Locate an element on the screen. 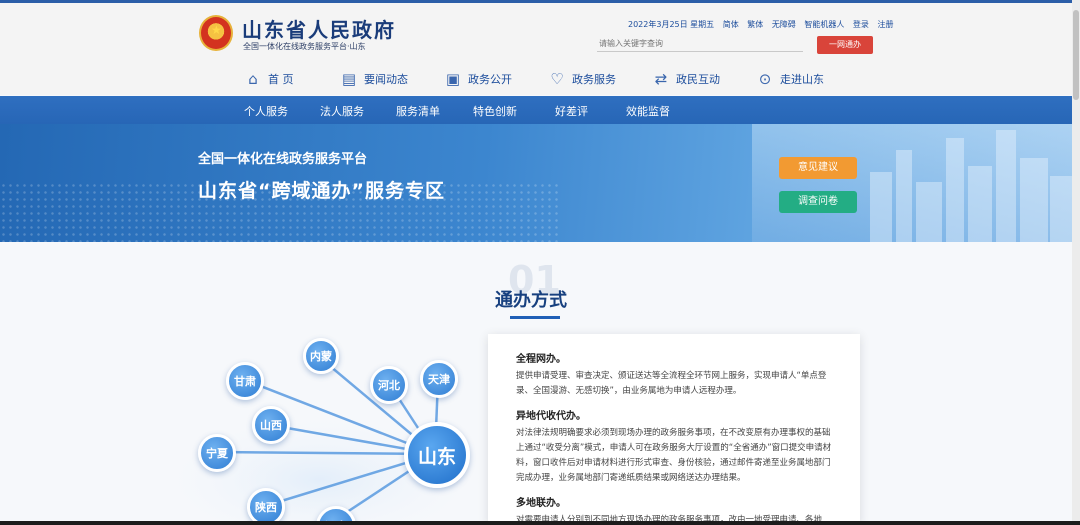 Image resolution: width=1080 pixels, height=525 pixels. province-ningxia: 宁夏 is located at coordinates (217, 453).